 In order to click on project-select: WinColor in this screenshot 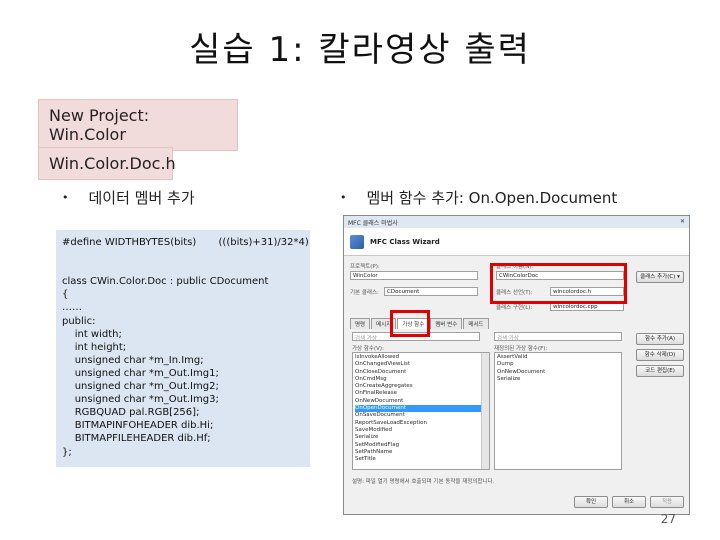, I will do `click(414, 275)`.